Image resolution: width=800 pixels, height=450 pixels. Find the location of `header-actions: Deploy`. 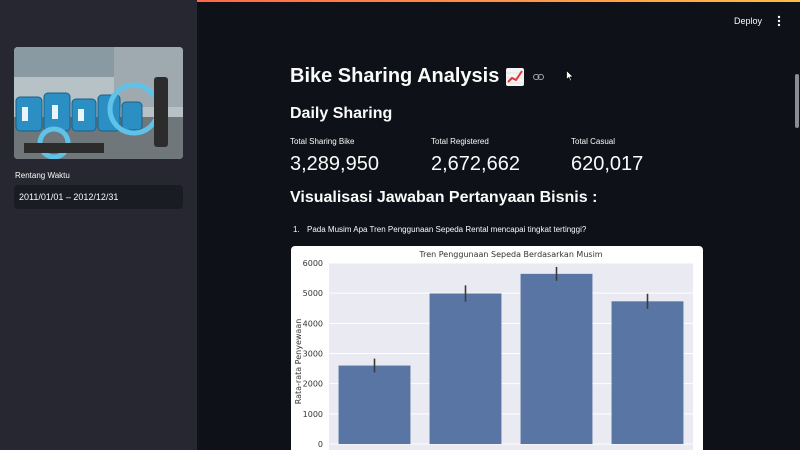

header-actions: Deploy is located at coordinates (759, 21).